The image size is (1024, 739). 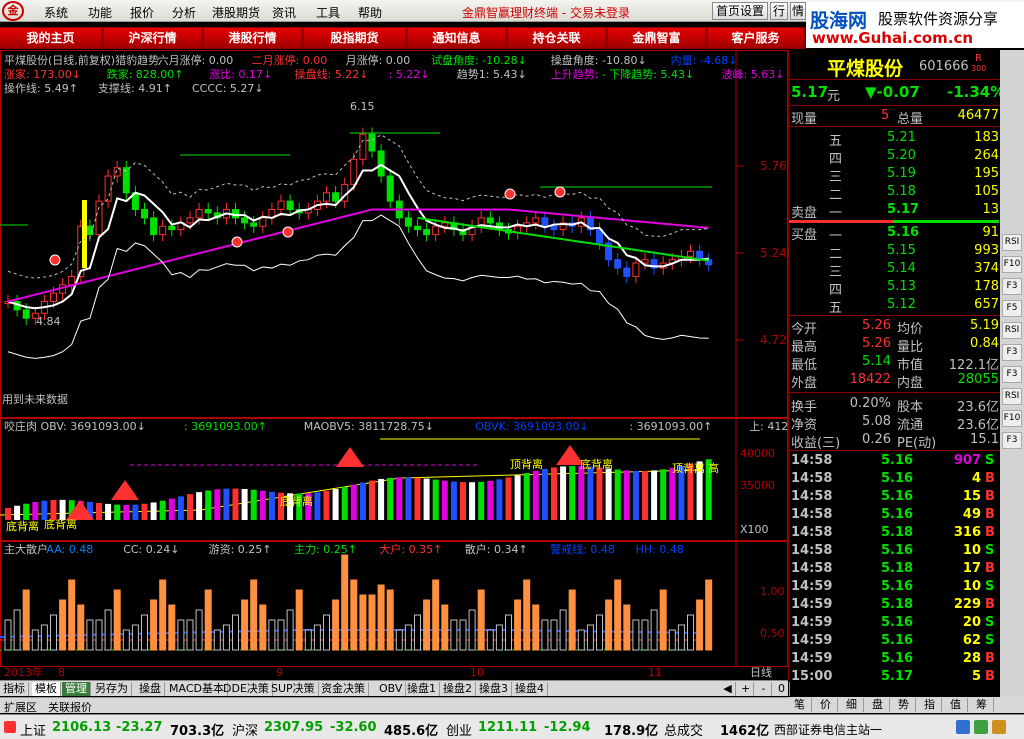 What do you see at coordinates (355, 38) in the screenshot?
I see `nav-tab-3: 股指期货` at bounding box center [355, 38].